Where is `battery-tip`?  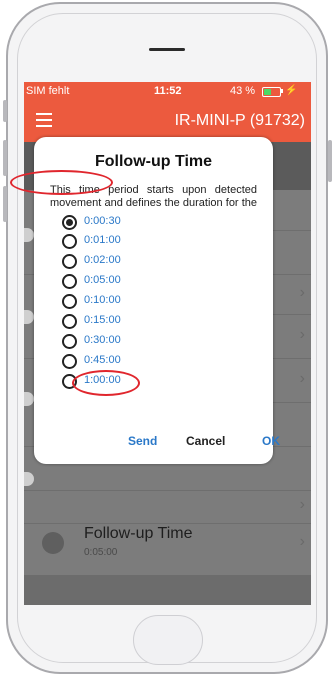
battery-tip is located at coordinates (282, 91).